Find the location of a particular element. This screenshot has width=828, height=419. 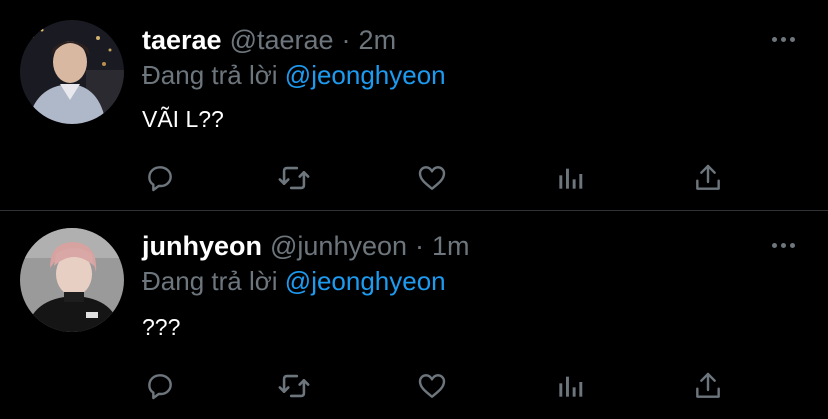

username-handle: @taerae is located at coordinates (282, 40).